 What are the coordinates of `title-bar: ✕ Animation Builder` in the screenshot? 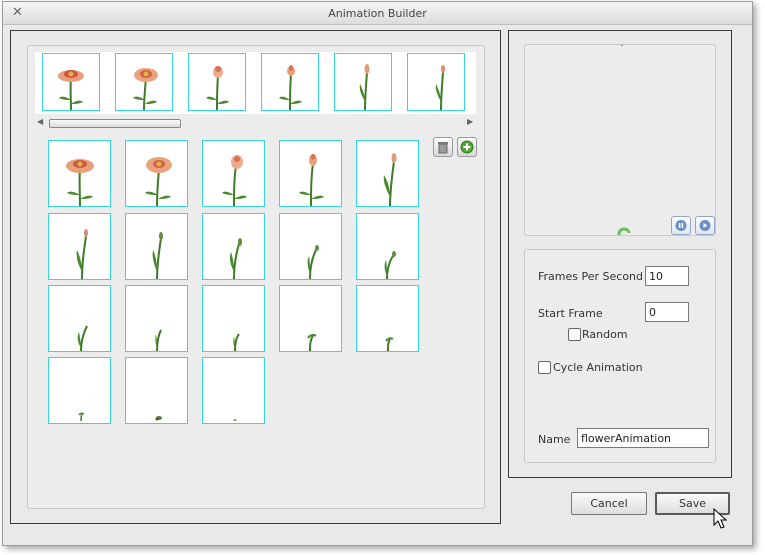 It's located at (377, 13).